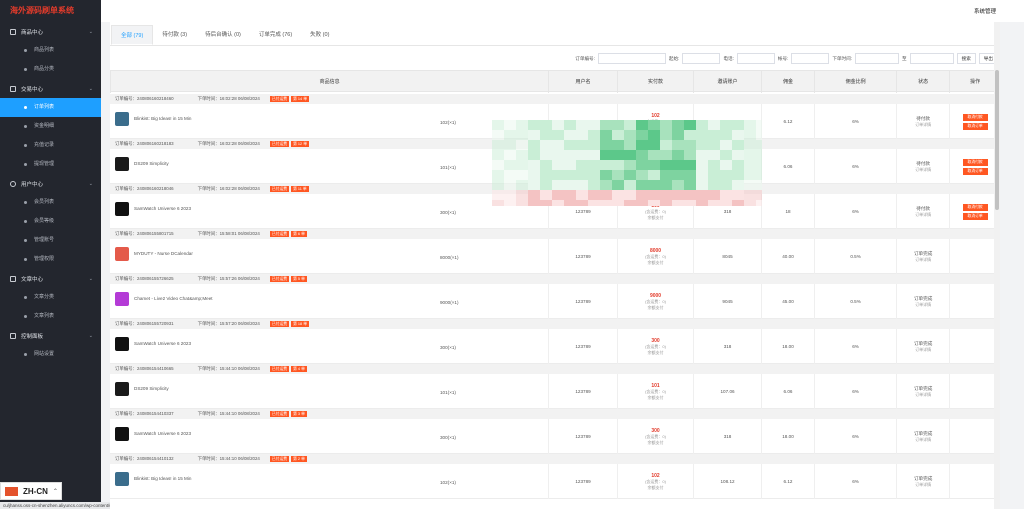 The width and height of the screenshot is (1024, 509). What do you see at coordinates (50, 69) in the screenshot?
I see `sidebar-item-0-1: 商品分类` at bounding box center [50, 69].